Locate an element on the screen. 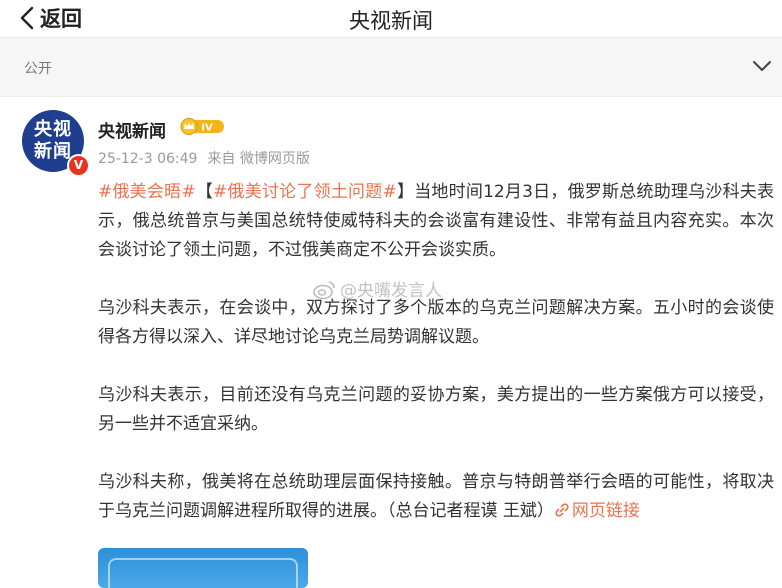 The image size is (782, 588). divider is located at coordinates (391, 96).